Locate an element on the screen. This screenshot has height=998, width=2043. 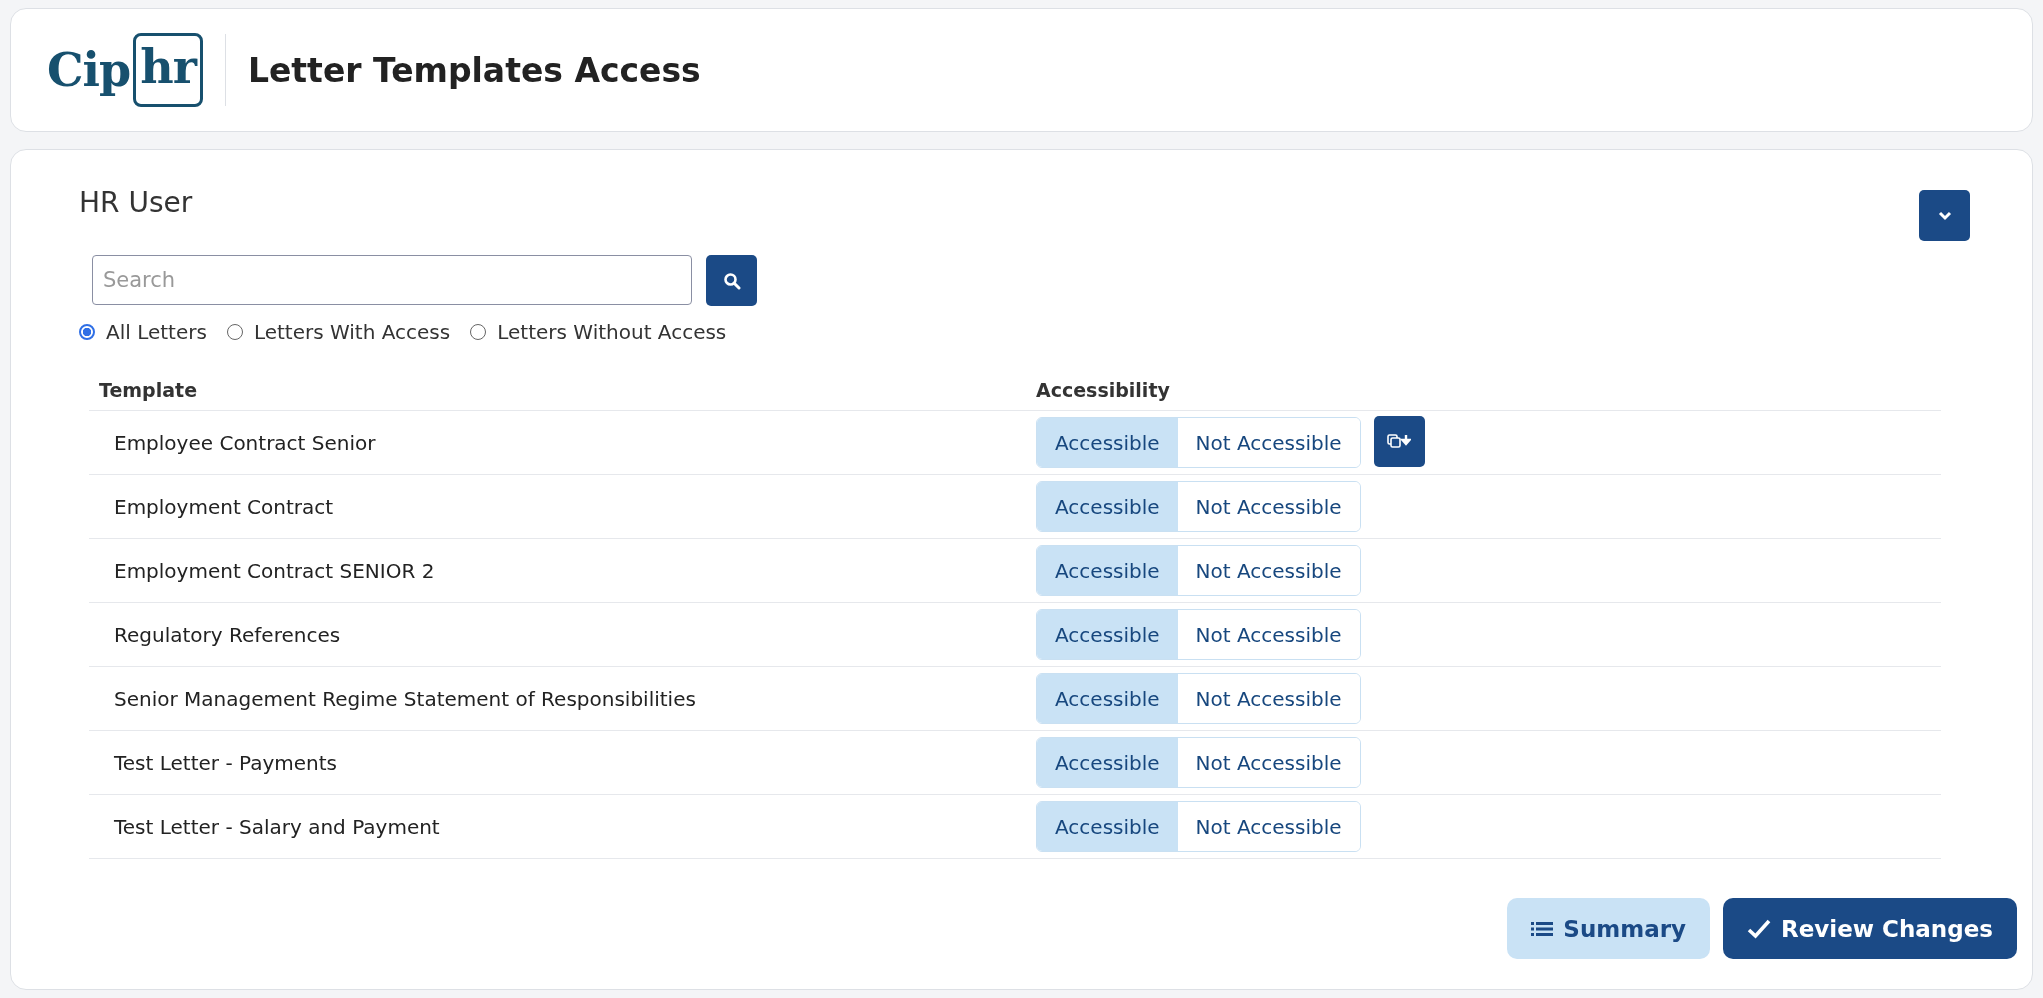
template-name: Employment Contract SENIOR 2 is located at coordinates (274, 570).